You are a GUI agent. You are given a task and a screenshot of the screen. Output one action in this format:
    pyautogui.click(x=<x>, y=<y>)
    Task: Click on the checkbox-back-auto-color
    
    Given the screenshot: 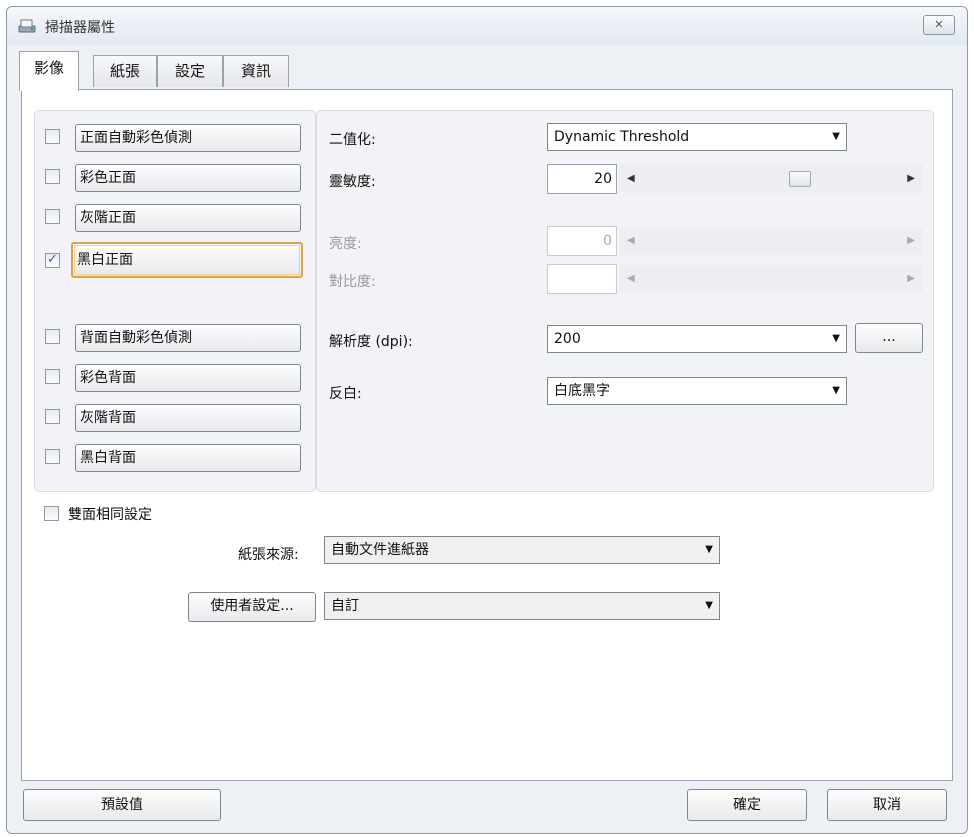 What is the action you would take?
    pyautogui.click(x=52, y=336)
    